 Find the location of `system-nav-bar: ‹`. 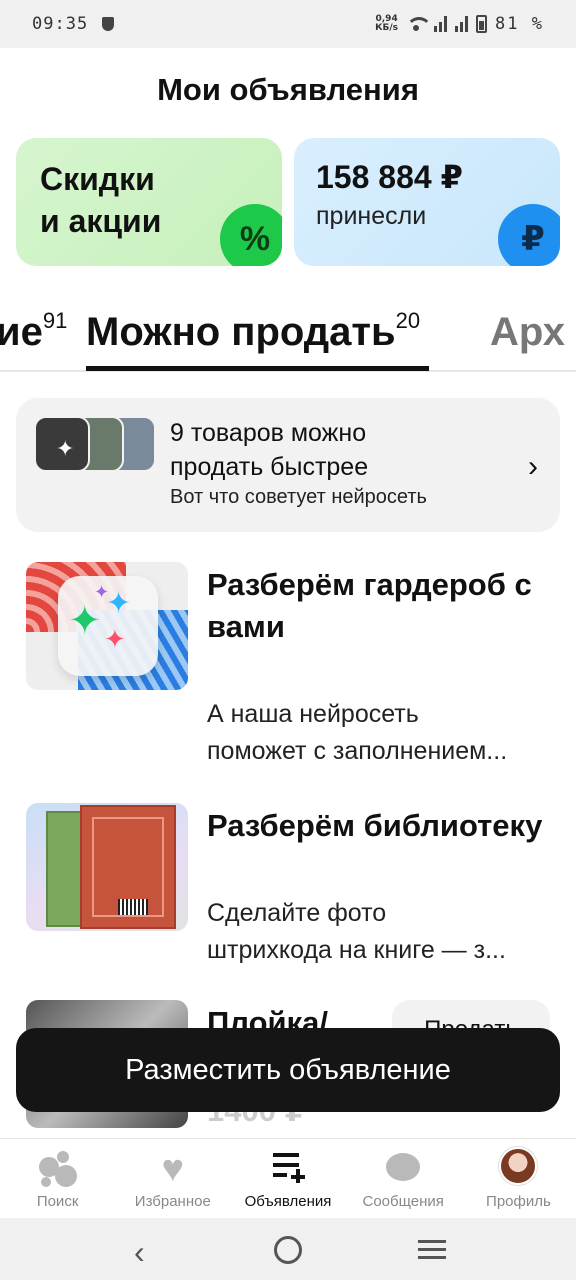

system-nav-bar: ‹ is located at coordinates (288, 1249).